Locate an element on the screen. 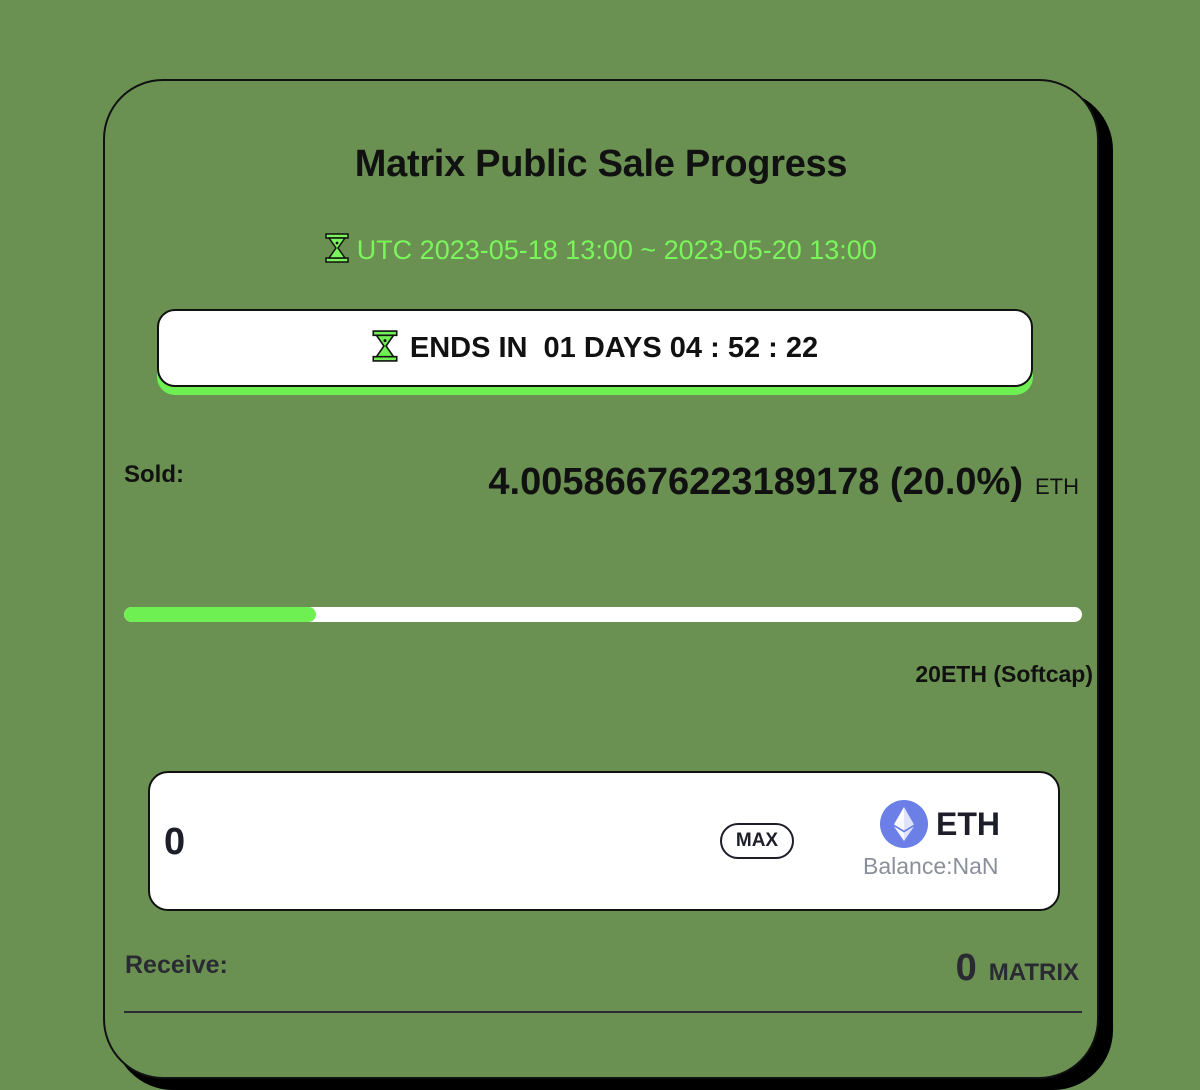 The width and height of the screenshot is (1200, 1090). max-button: MAX is located at coordinates (757, 841).